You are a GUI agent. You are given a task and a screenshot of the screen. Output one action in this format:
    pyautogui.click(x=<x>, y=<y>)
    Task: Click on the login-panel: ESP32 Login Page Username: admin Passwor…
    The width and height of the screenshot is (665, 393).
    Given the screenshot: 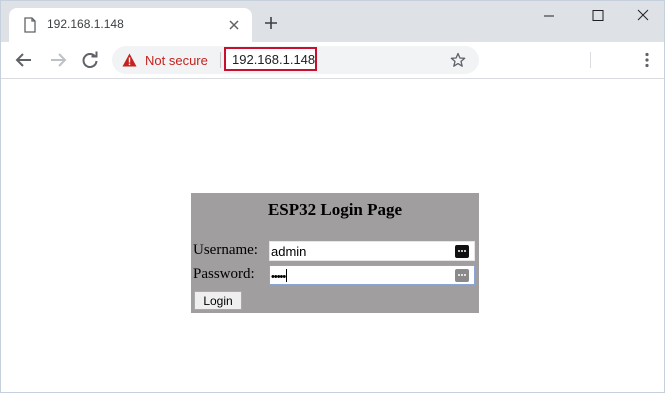 What is the action you would take?
    pyautogui.click(x=335, y=253)
    